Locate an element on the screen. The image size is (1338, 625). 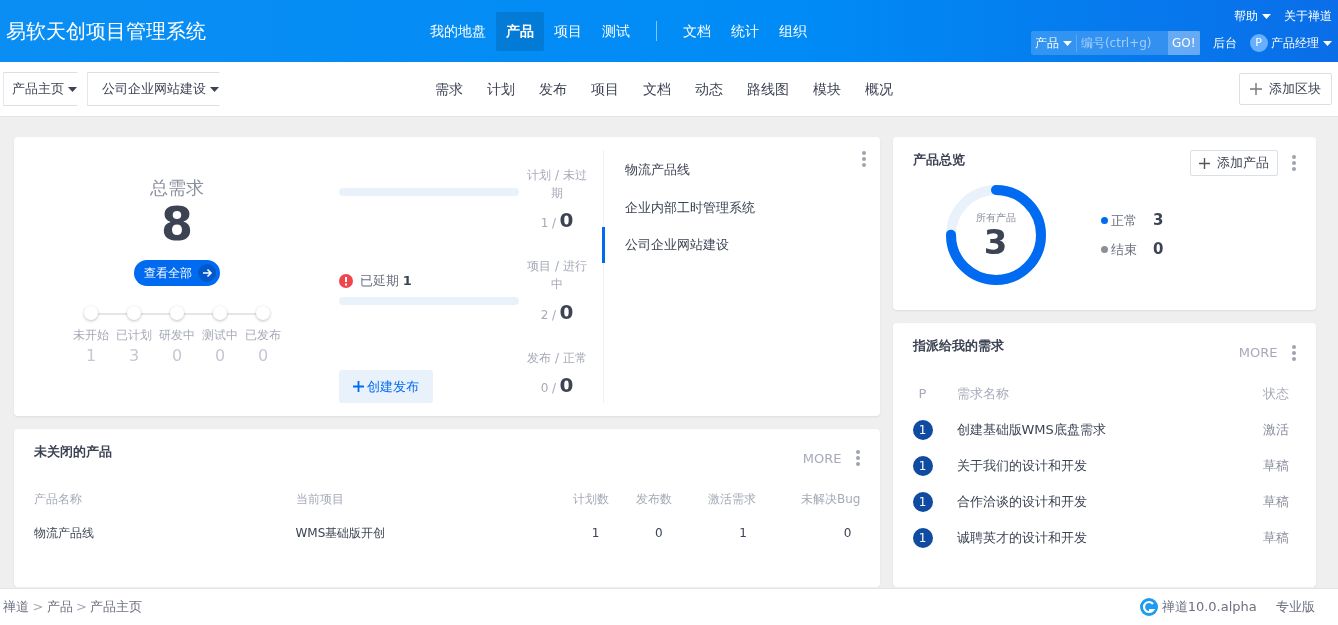
nav-tab: 产品 is located at coordinates (519, 31).